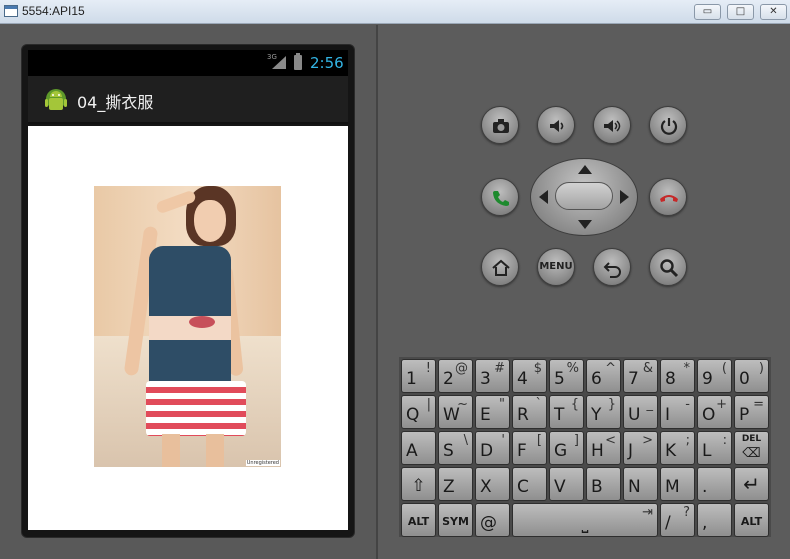 This screenshot has width=790, height=559. I want to click on at-key: @, so click(492, 520).